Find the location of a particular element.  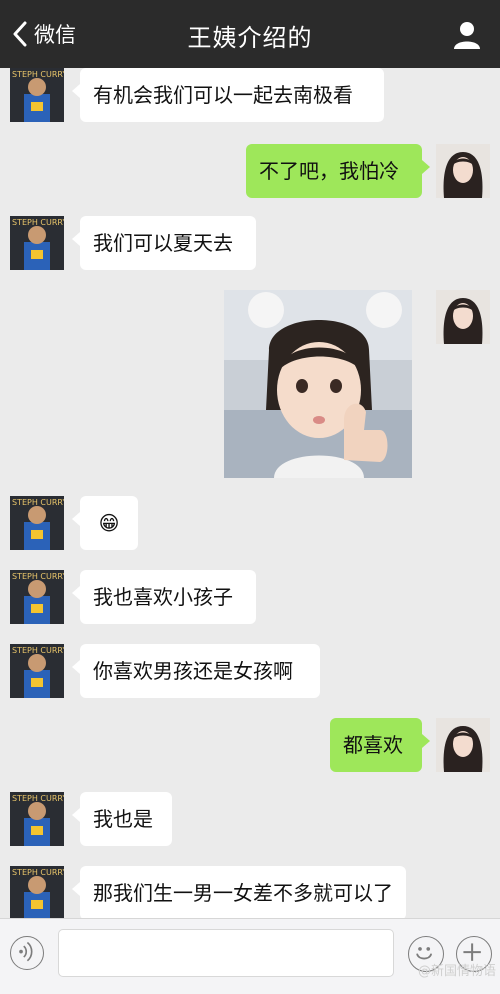

watermark-text: @新国情物语 is located at coordinates (456, 971).